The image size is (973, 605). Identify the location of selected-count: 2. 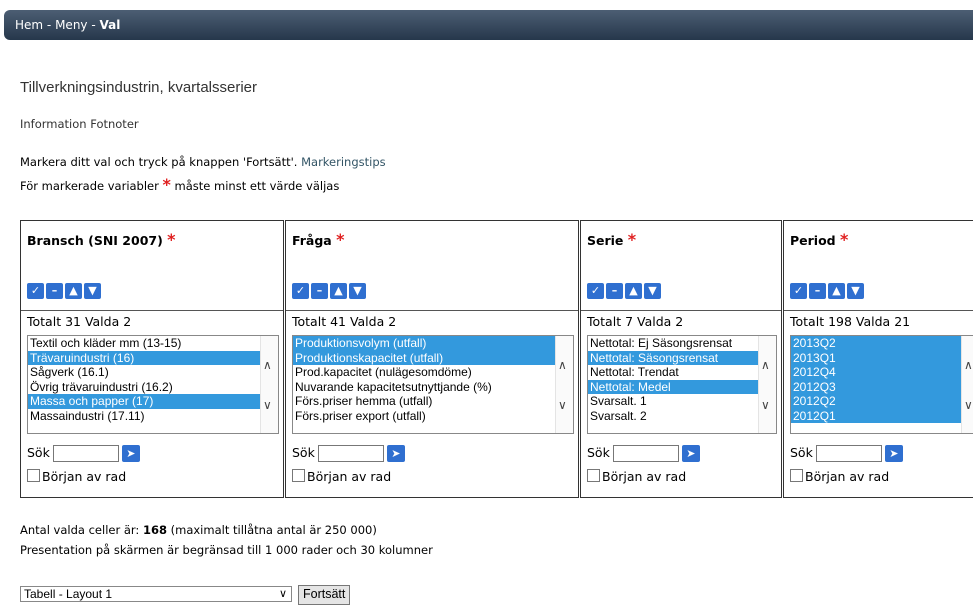
(679, 321).